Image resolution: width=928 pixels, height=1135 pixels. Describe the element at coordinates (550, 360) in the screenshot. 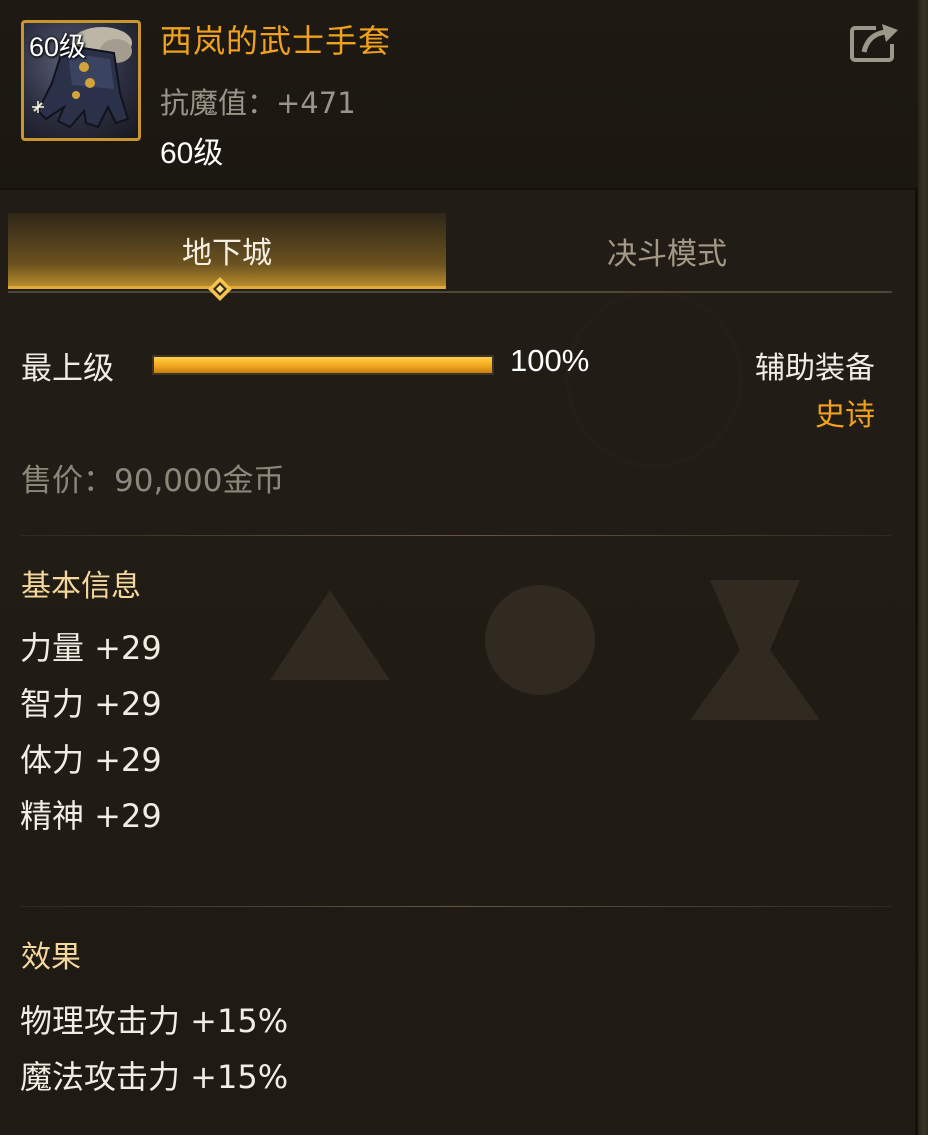

I see `upgrade-progress-text: 100%` at that location.